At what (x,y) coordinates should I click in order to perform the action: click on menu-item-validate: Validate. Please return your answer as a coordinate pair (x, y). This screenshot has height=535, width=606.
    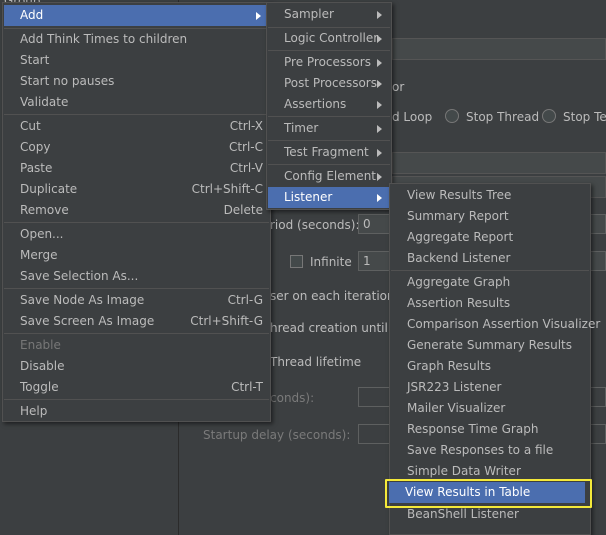
    Looking at the image, I should click on (136, 102).